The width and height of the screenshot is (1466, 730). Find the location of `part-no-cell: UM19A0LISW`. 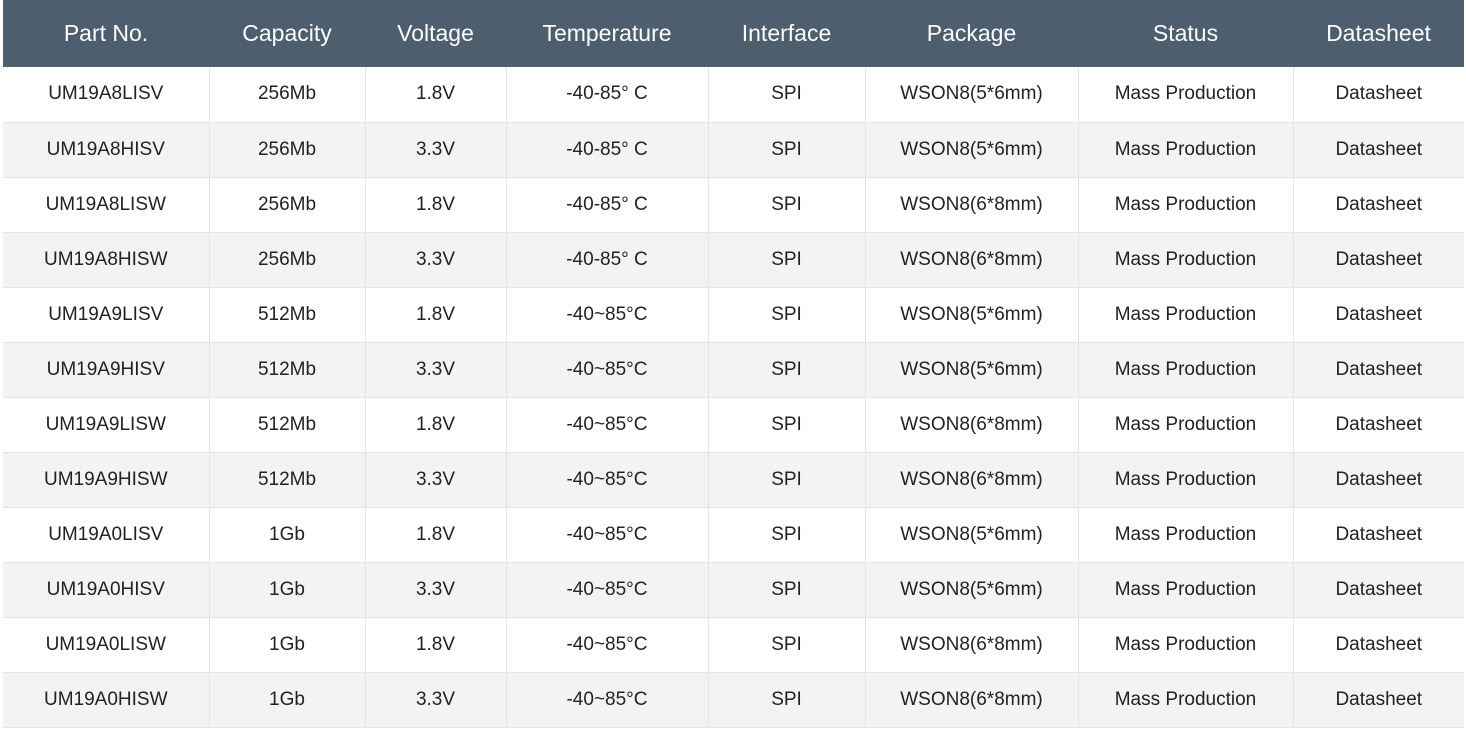

part-no-cell: UM19A0LISW is located at coordinates (106, 645).